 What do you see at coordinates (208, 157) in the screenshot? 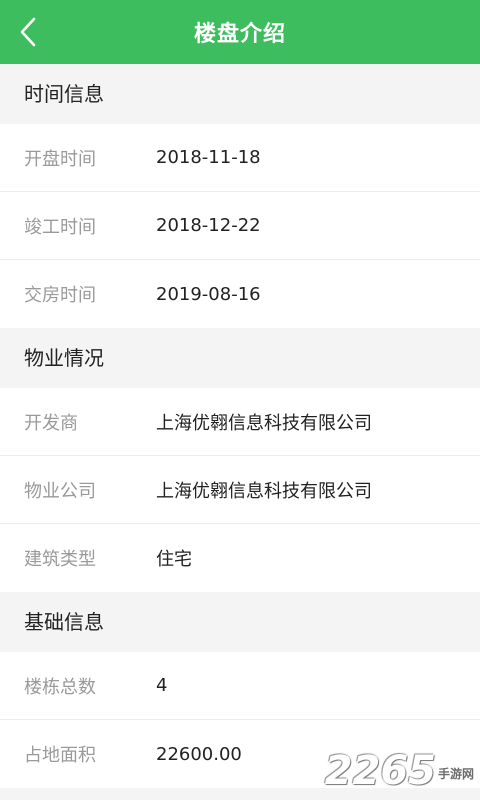
I see `row-value: 2018-11-18` at bounding box center [208, 157].